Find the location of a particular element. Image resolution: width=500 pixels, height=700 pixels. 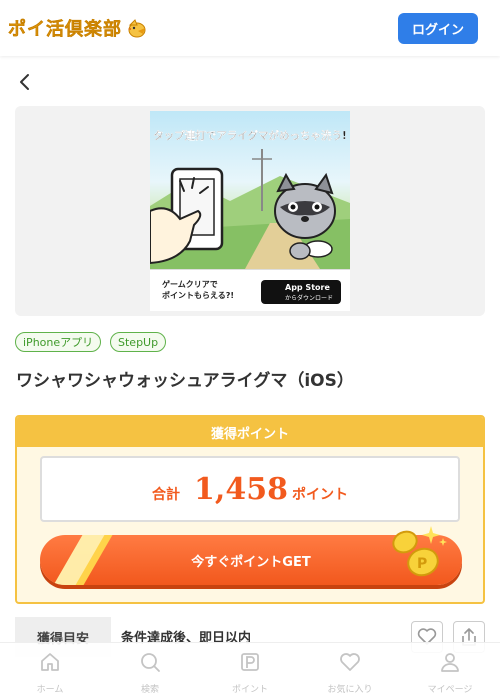

coins-icon: P is located at coordinates (419, 551).